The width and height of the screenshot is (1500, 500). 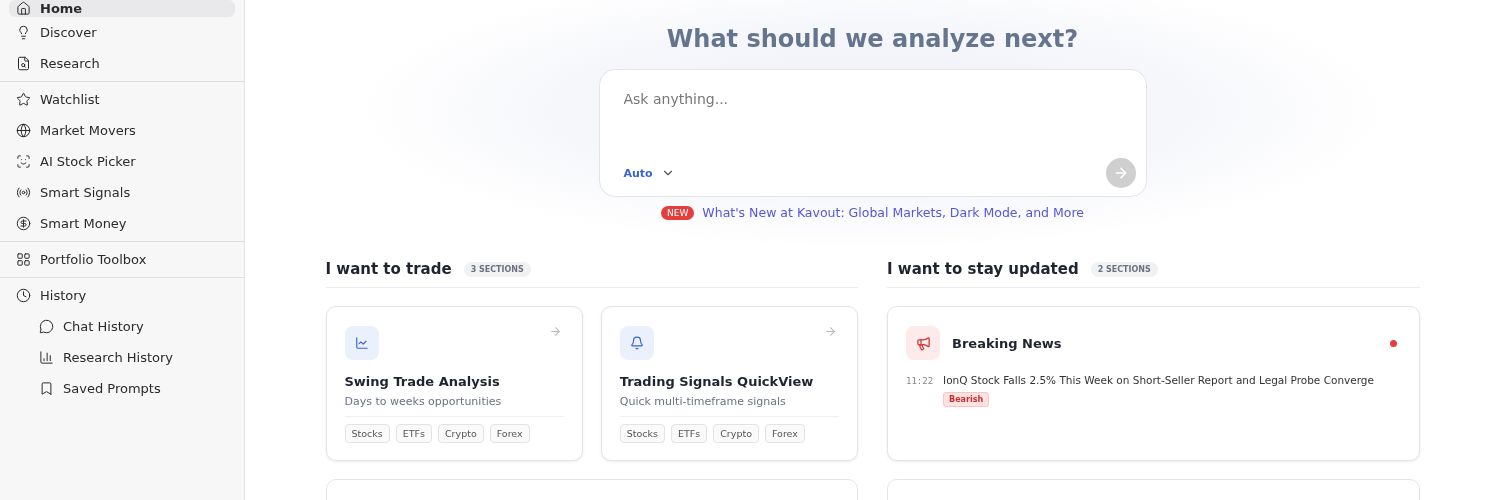 I want to click on document-icon, so click(x=23, y=63).